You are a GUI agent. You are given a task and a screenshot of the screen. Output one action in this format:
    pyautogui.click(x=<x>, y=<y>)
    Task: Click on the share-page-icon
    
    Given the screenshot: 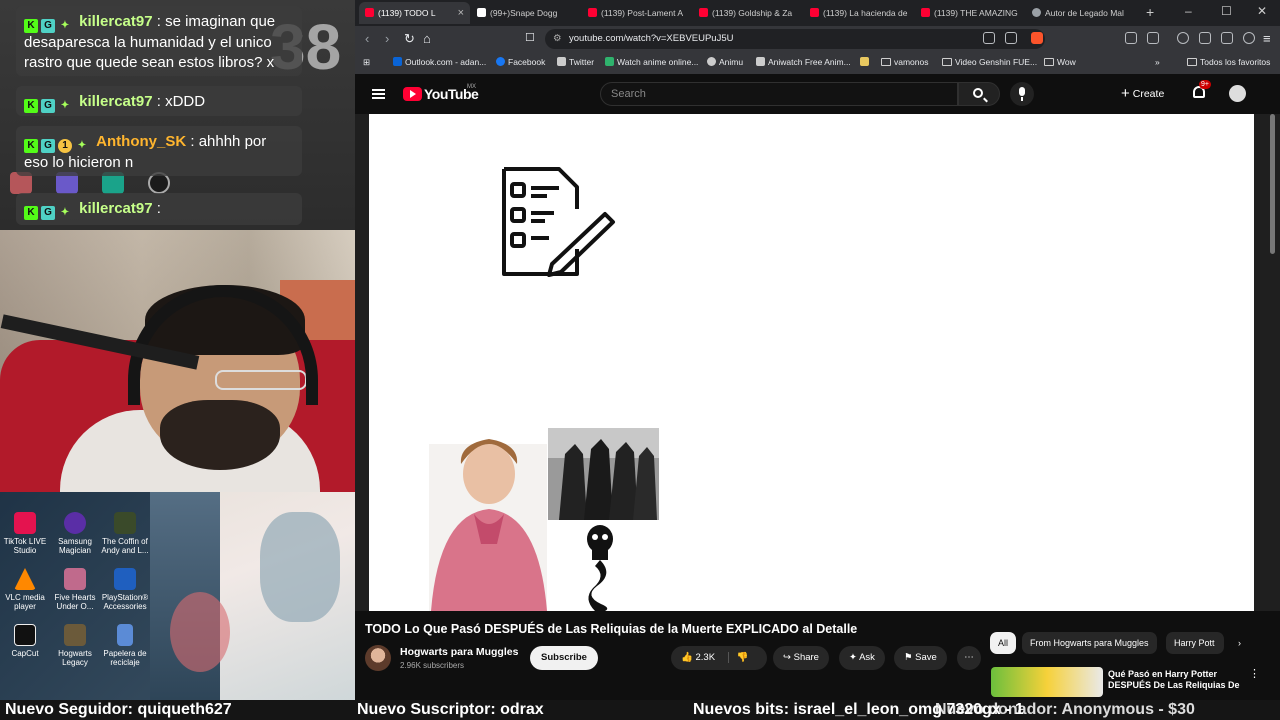 What is the action you would take?
    pyautogui.click(x=1011, y=38)
    